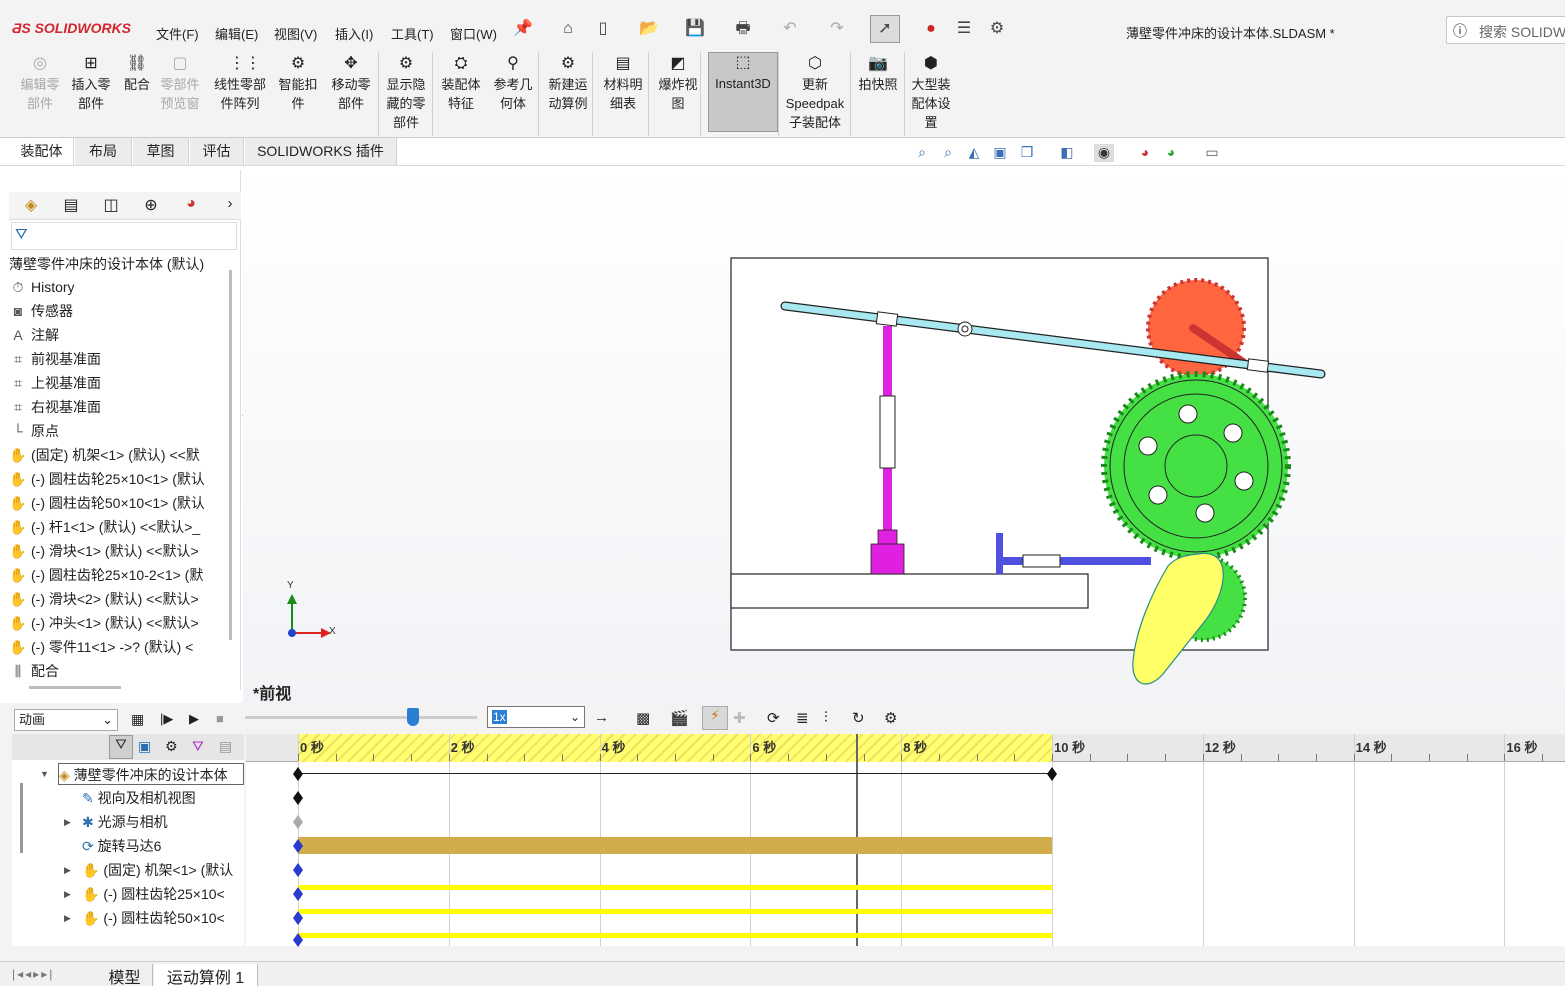  What do you see at coordinates (118, 575) in the screenshot?
I see `tree-item: ✋ (-) 圆柱齿轮25×10-2<1> (默` at bounding box center [118, 575].